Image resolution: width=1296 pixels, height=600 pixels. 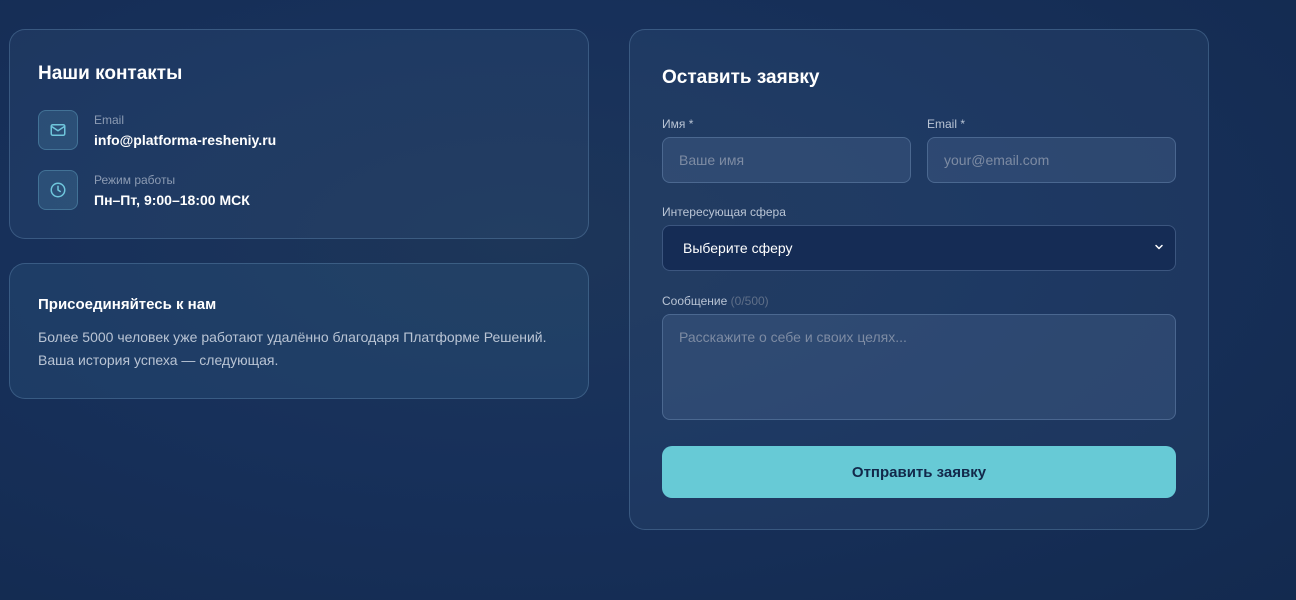 I want to click on contacts-title: Наши контакты, so click(x=110, y=73).